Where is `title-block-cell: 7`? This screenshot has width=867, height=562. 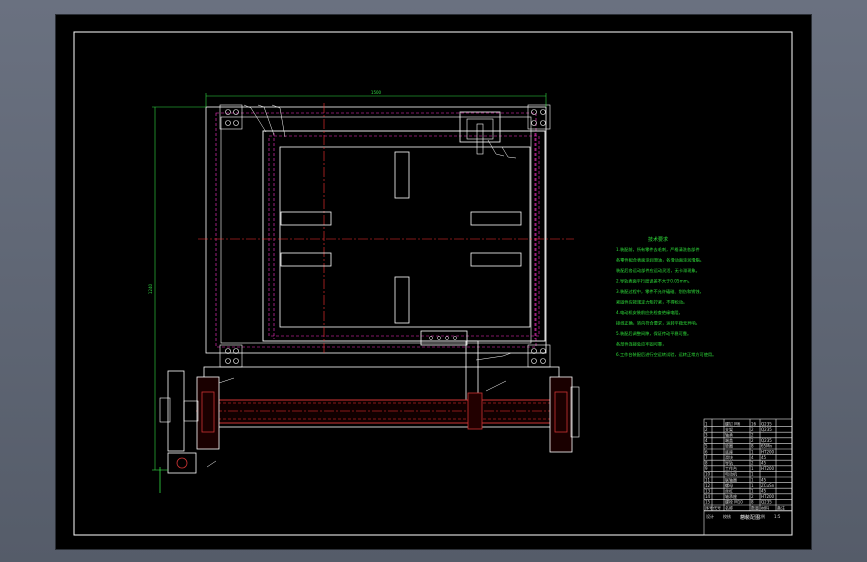 title-block-cell: 7 is located at coordinates (706, 457).